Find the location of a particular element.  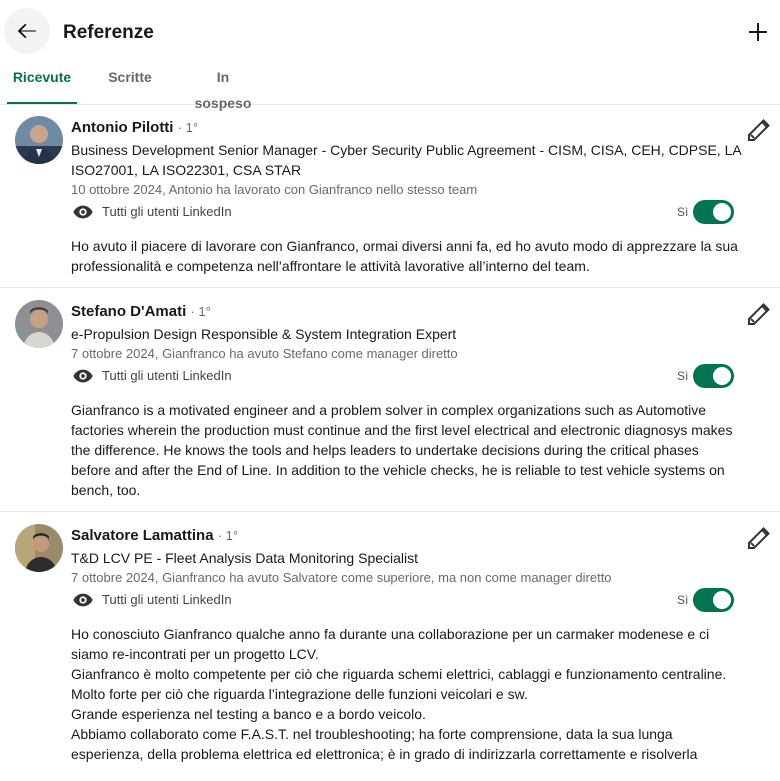

arrow-left-icon is located at coordinates (26, 31).